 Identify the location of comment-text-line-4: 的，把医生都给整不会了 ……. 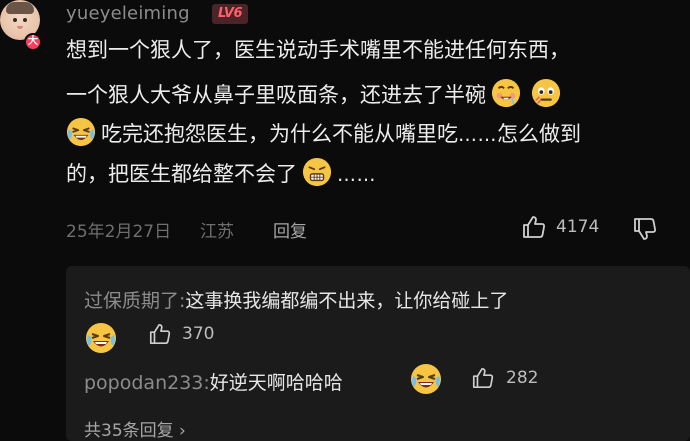
(366, 175).